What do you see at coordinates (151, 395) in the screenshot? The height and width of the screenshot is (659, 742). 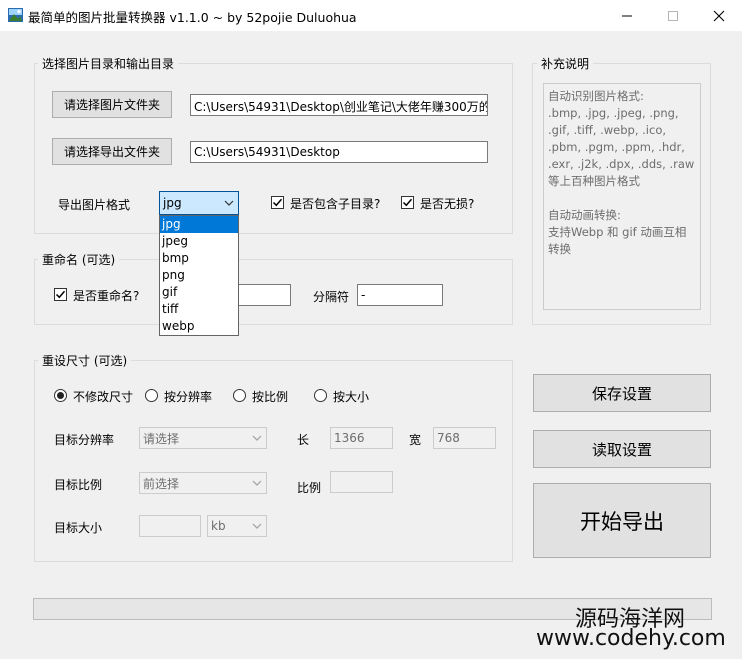 I see `radio-by-resolution` at bounding box center [151, 395].